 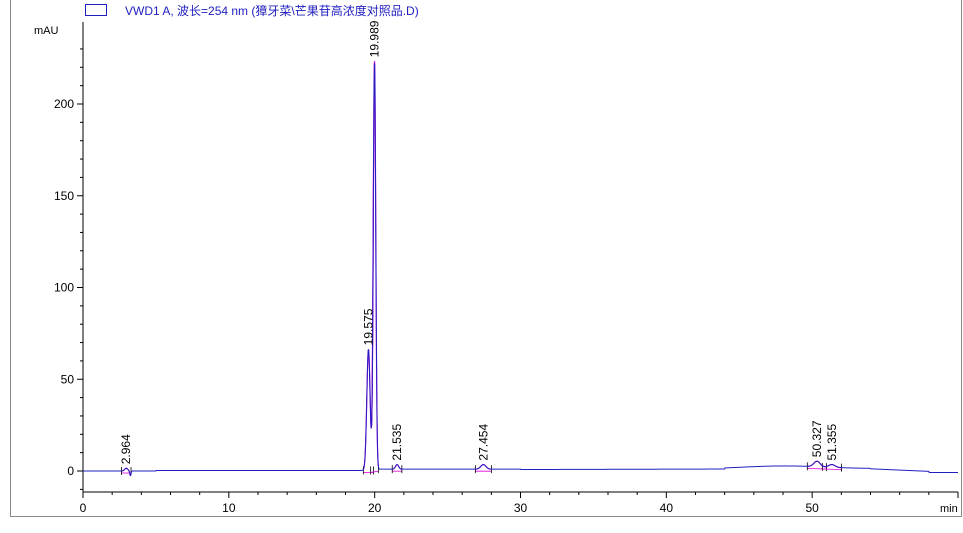 I want to click on y-tick-label: 0, so click(x=70, y=471).